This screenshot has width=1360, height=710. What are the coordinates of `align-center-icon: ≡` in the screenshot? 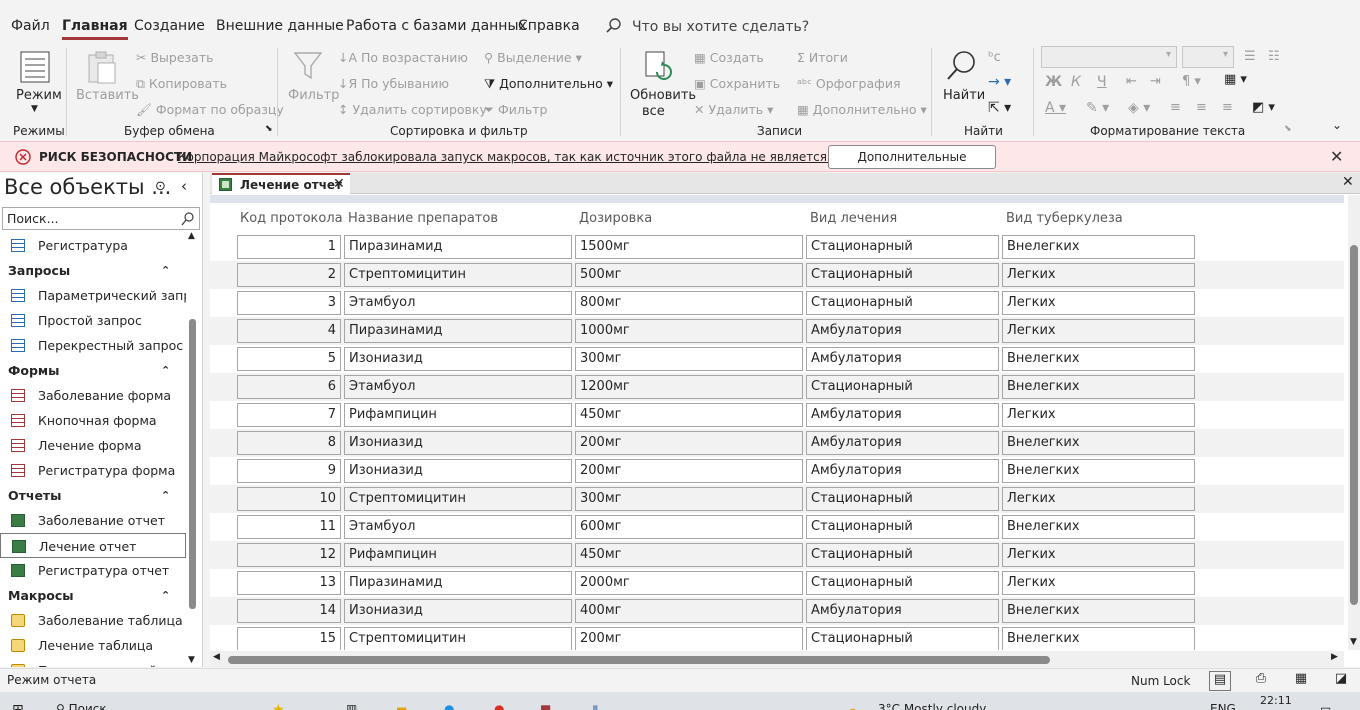 It's located at (1201, 107).